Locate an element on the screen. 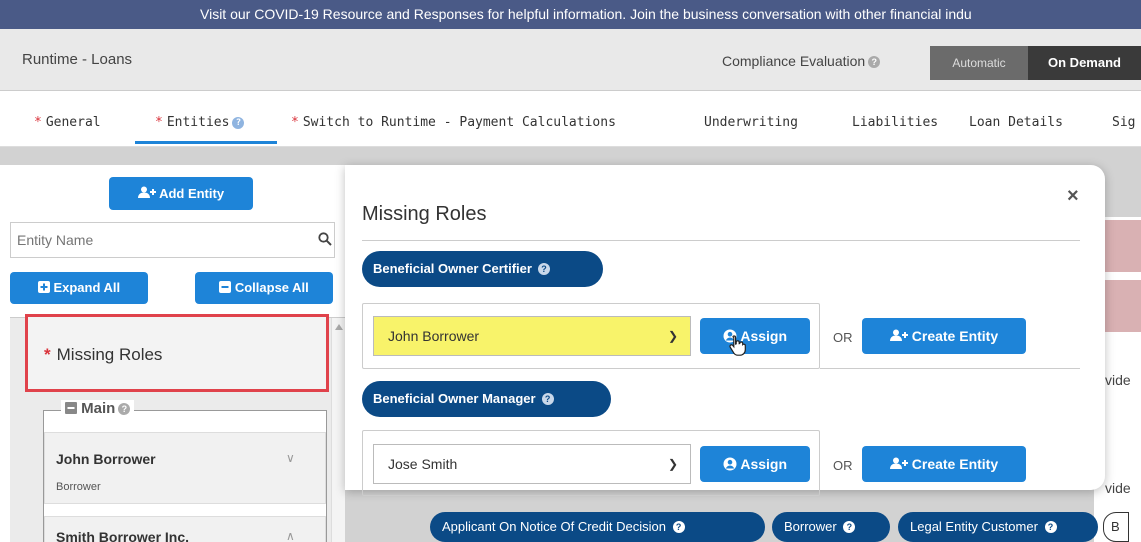 The image size is (1141, 542). mode-automatic-button: Automatic is located at coordinates (979, 63).